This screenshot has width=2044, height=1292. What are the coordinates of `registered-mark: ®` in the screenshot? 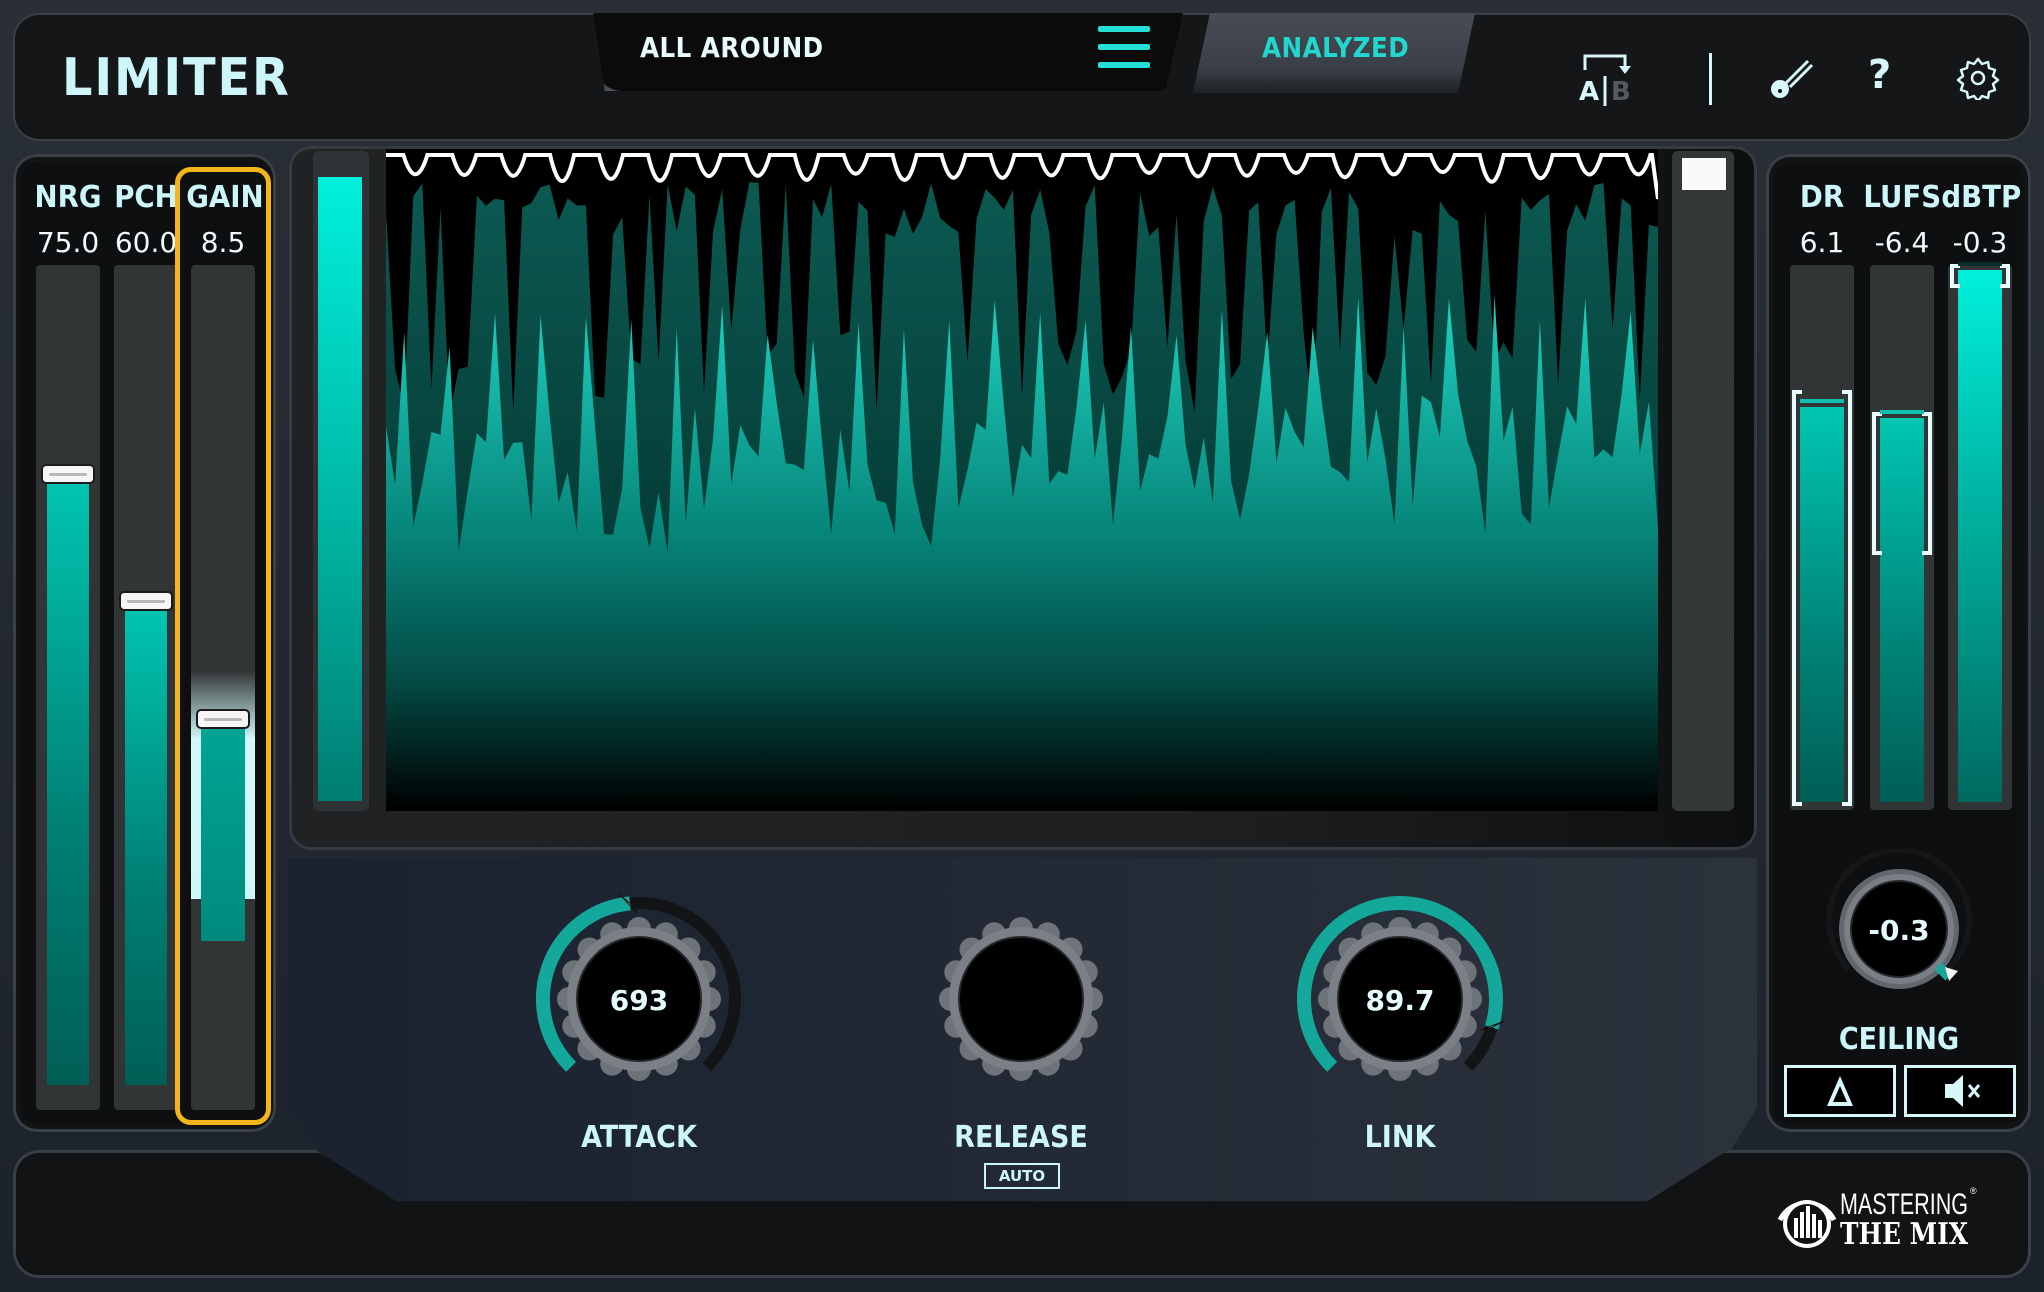 It's located at (1973, 1191).